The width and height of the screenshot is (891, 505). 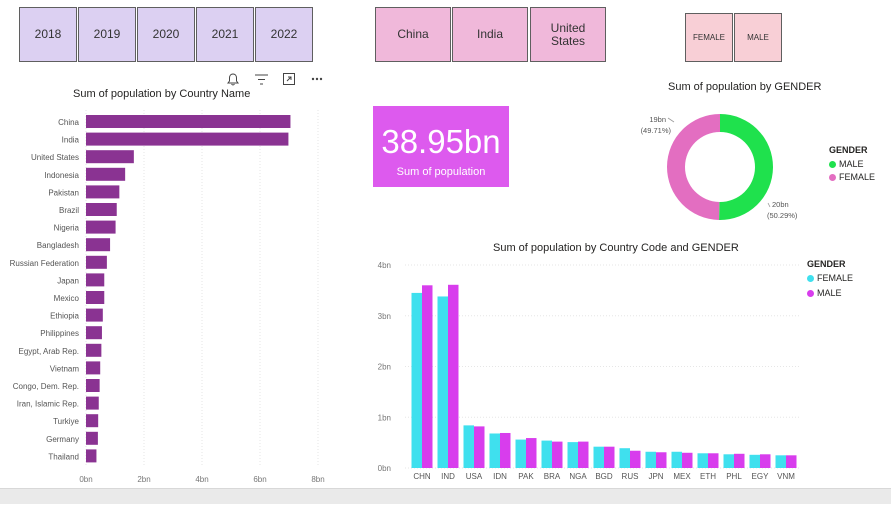 What do you see at coordinates (68, 280) in the screenshot?
I see `category-label: Japan` at bounding box center [68, 280].